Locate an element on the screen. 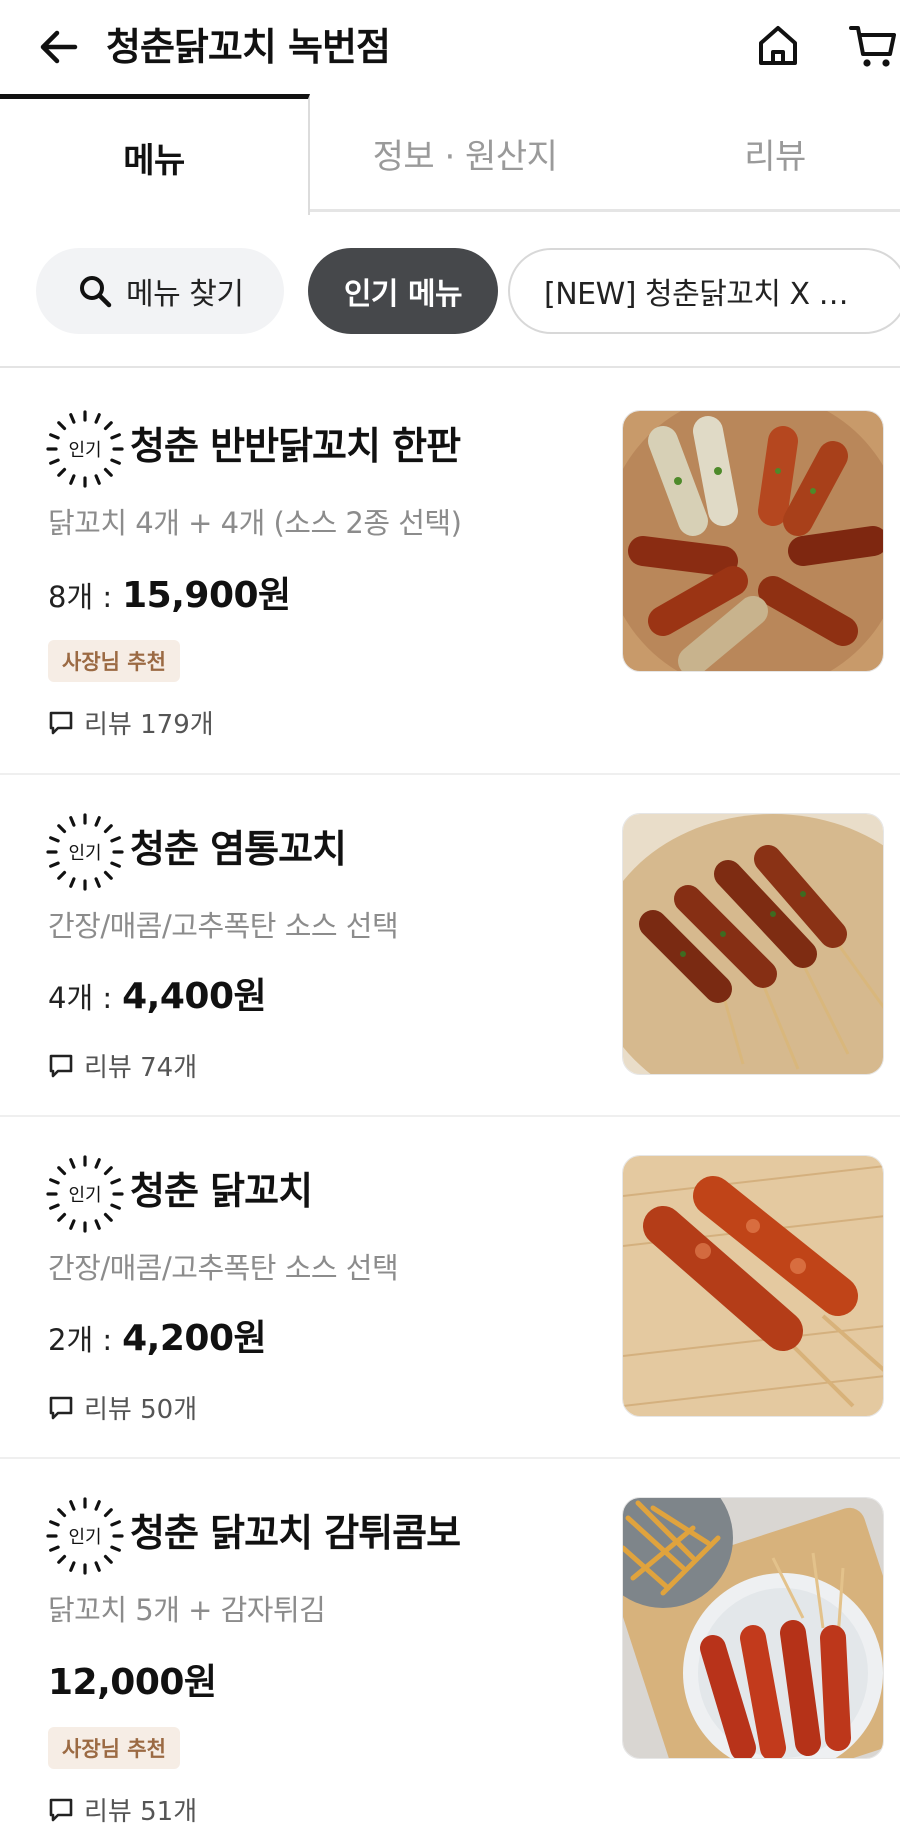 The width and height of the screenshot is (900, 1834). menu-item-quantity: 4개 : is located at coordinates (80, 998).